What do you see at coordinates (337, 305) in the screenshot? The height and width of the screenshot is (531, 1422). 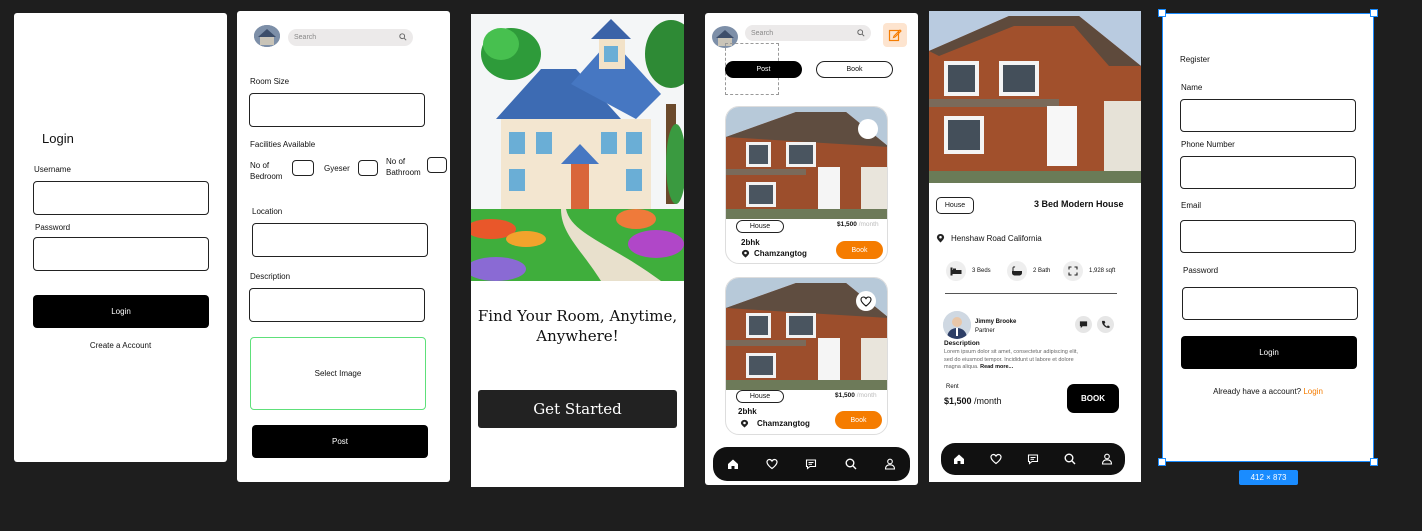 I see `description-field` at bounding box center [337, 305].